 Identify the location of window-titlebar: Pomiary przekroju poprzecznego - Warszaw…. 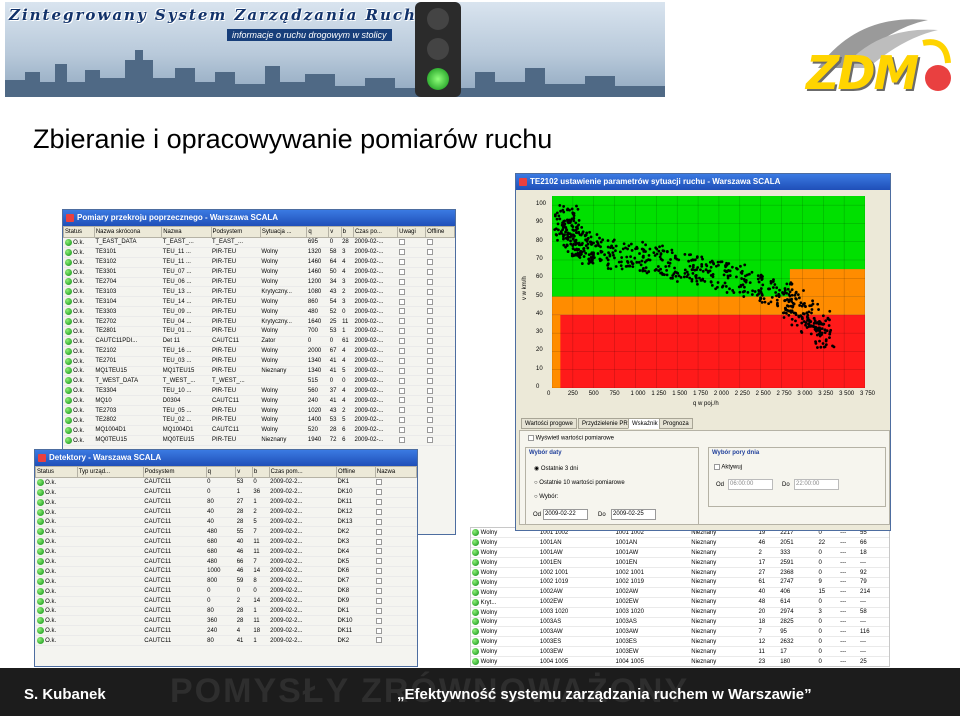
(259, 218).